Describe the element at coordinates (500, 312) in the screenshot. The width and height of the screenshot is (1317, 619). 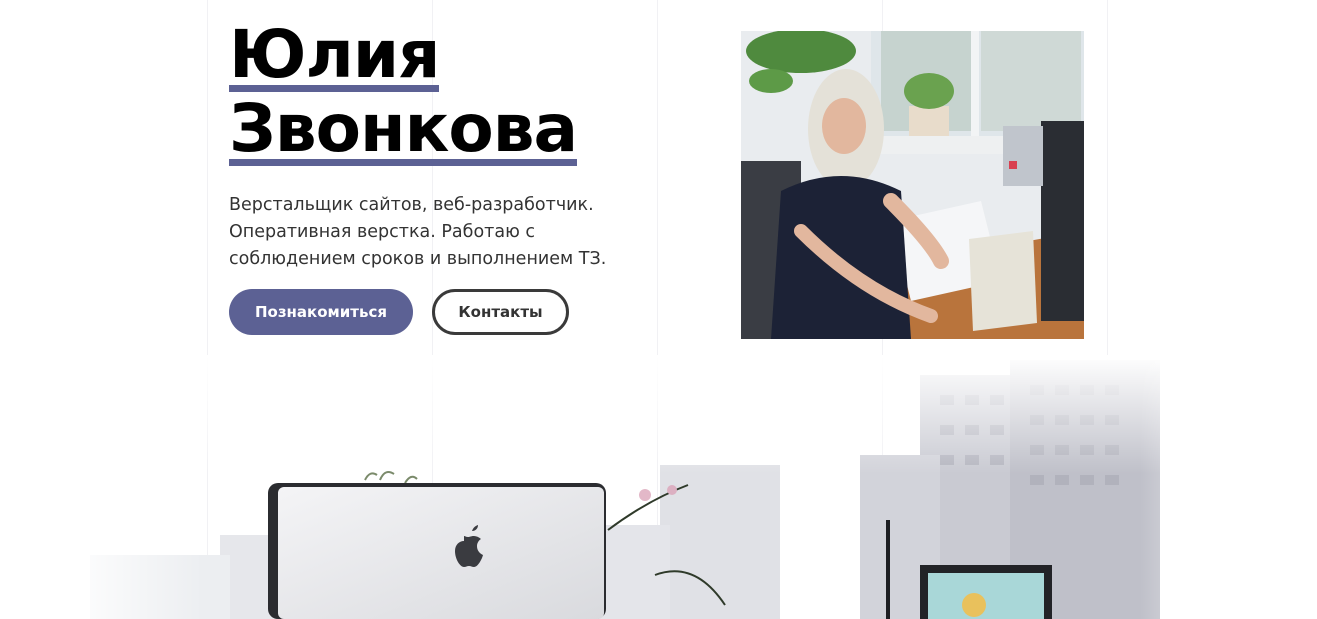
I see `contacts-button: Контакты` at that location.